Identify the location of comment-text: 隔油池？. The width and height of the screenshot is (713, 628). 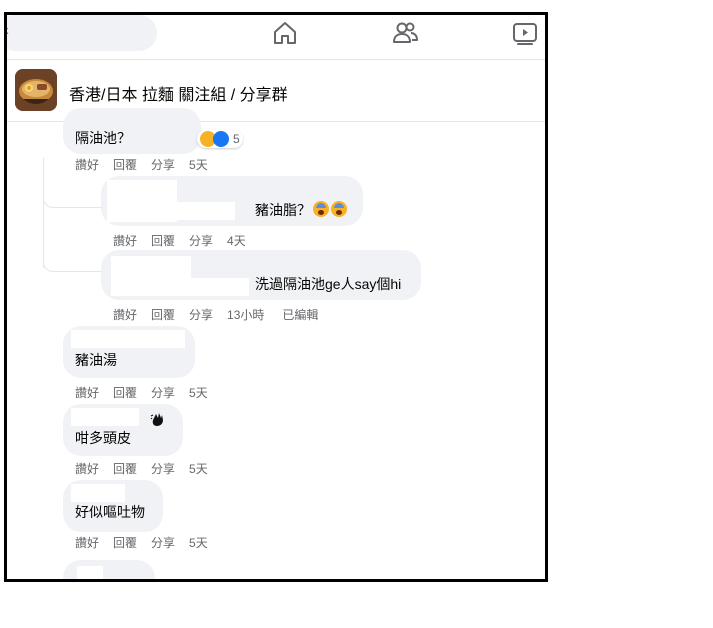
(103, 138).